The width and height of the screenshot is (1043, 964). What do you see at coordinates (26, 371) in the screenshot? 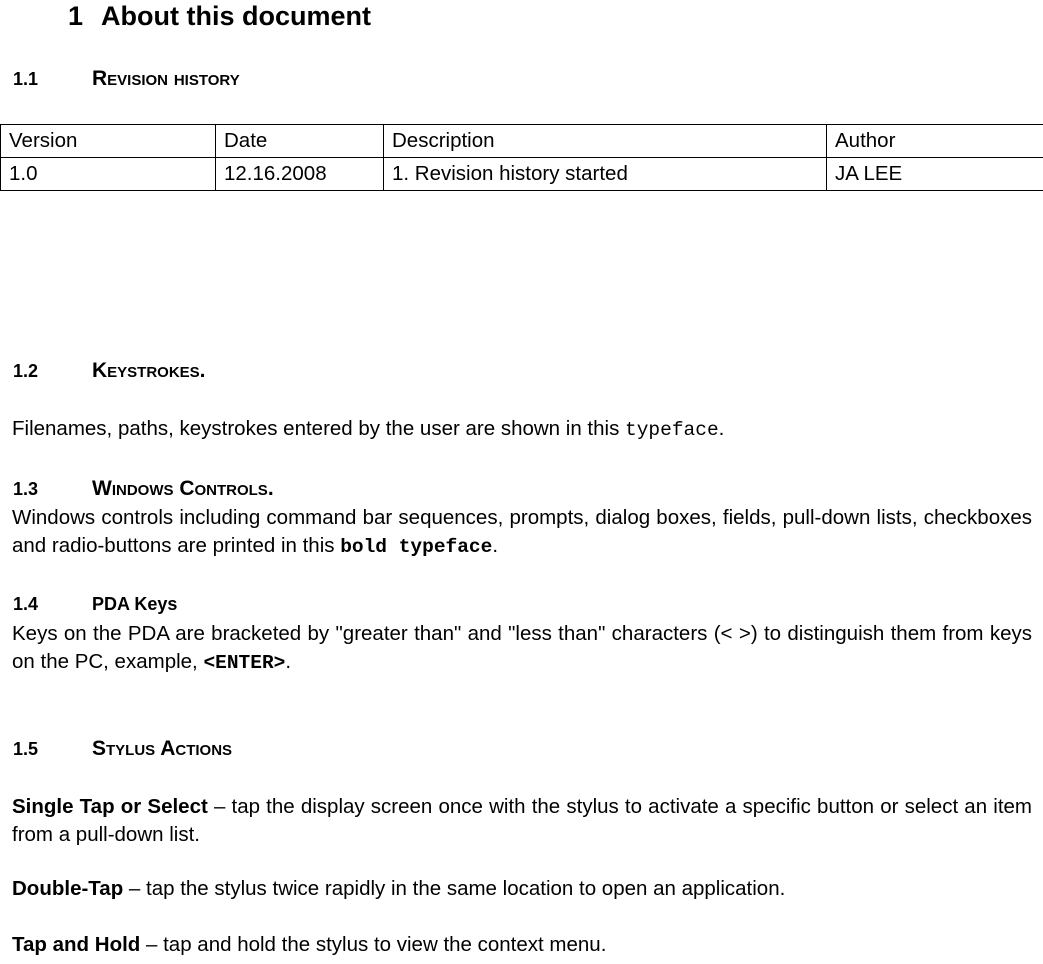
I see `section-number-1-2: 1.2` at bounding box center [26, 371].